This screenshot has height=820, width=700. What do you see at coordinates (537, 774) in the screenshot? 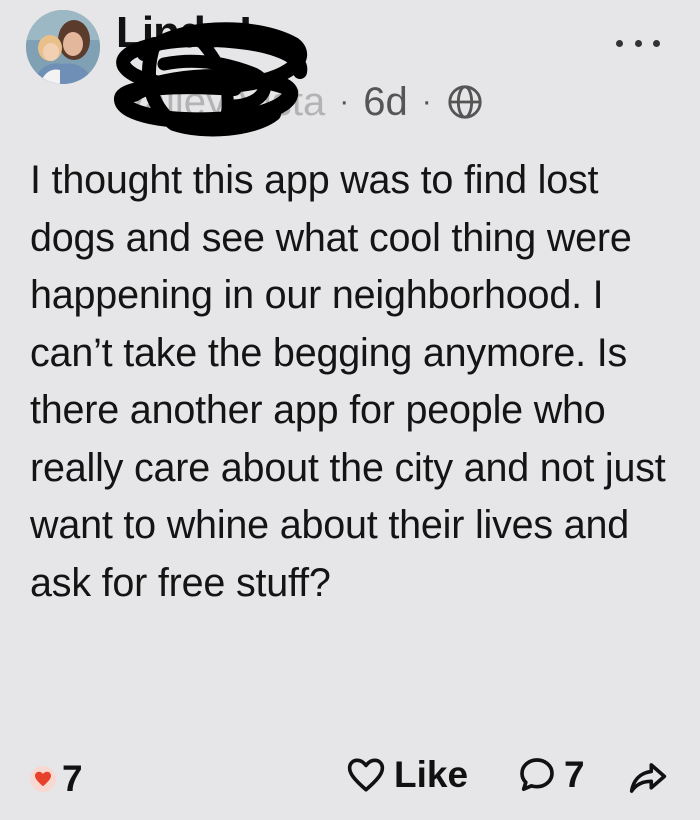
I see `comment-bubble-icon` at bounding box center [537, 774].